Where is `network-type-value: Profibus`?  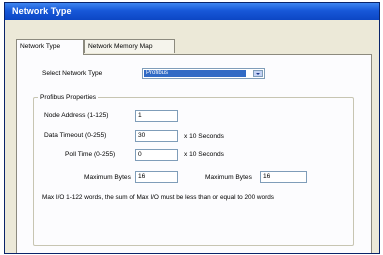 network-type-value: Profibus is located at coordinates (195, 73).